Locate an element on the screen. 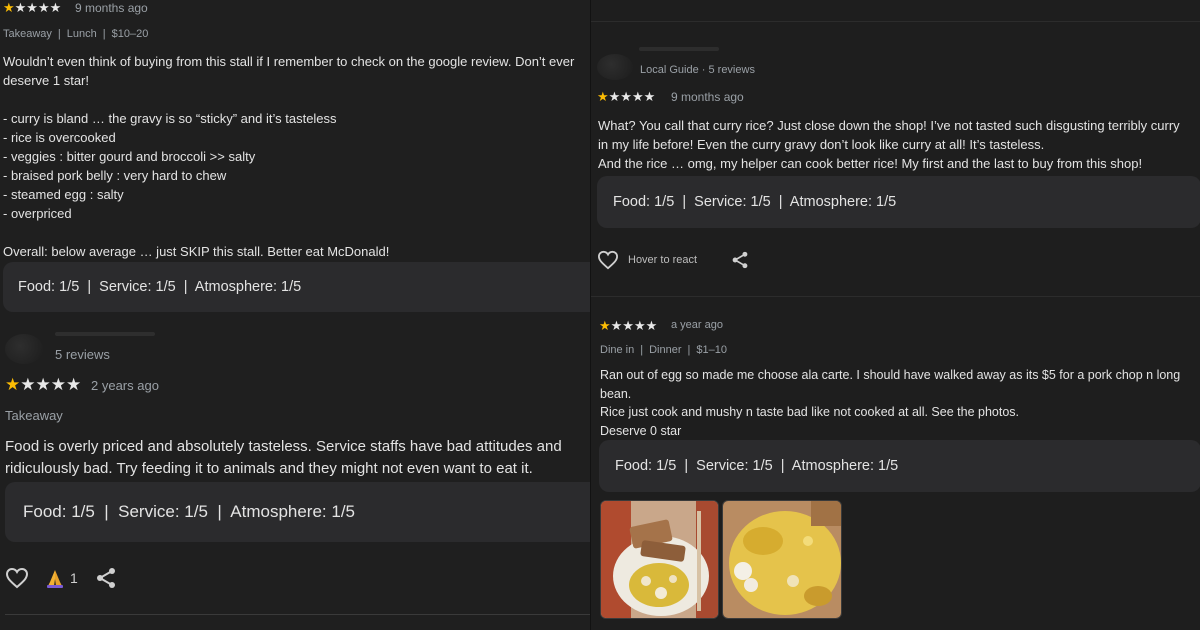 Image resolution: width=1200 pixels, height=630 pixels. review1-meta: Takeaway | Lunch | $10–20 is located at coordinates (75, 34).